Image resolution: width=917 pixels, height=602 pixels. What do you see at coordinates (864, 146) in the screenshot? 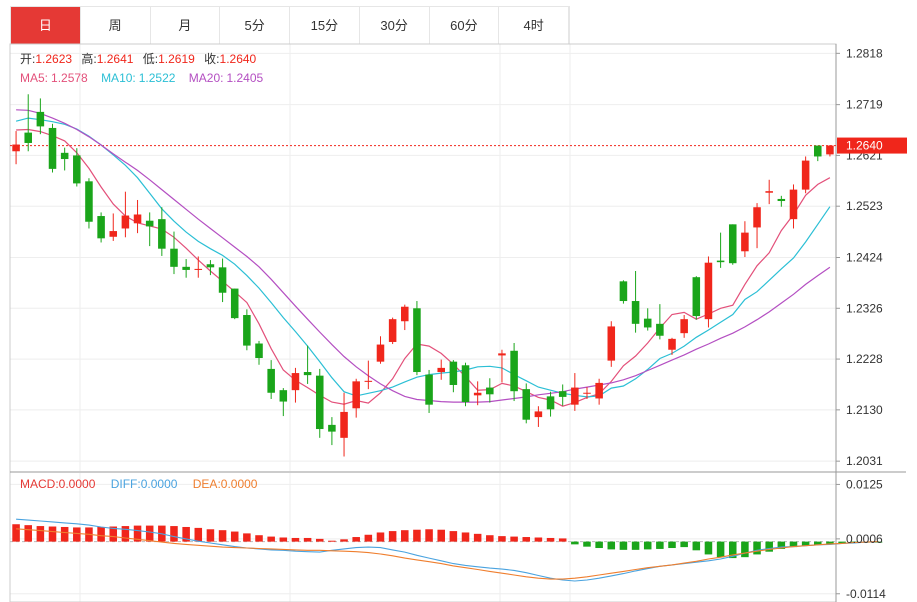
I see `price-tag-label: 1.2640` at bounding box center [864, 146].